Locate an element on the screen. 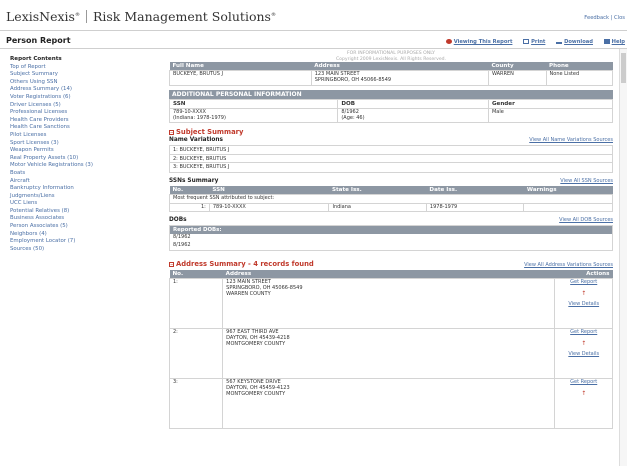  print-link: Print is located at coordinates (534, 42).